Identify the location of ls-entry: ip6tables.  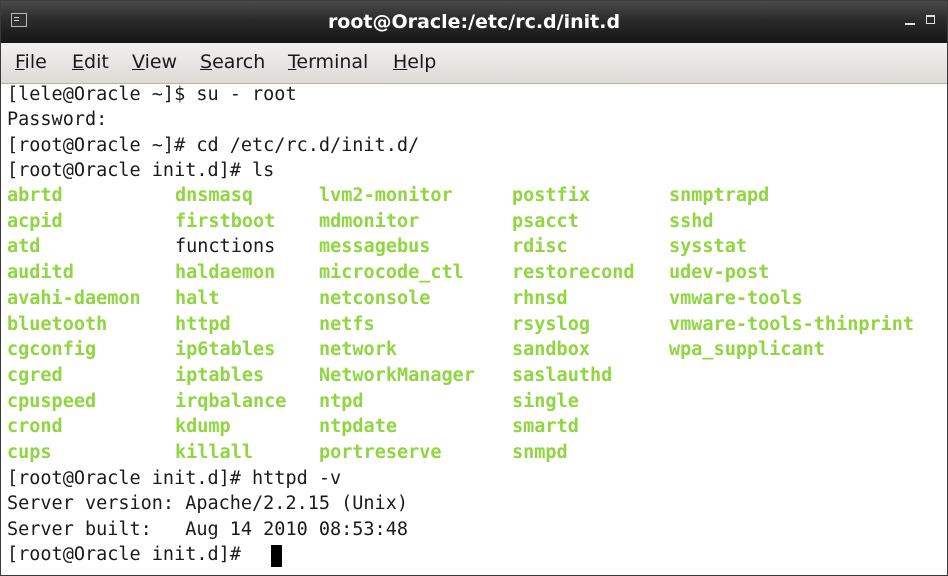
(225, 349).